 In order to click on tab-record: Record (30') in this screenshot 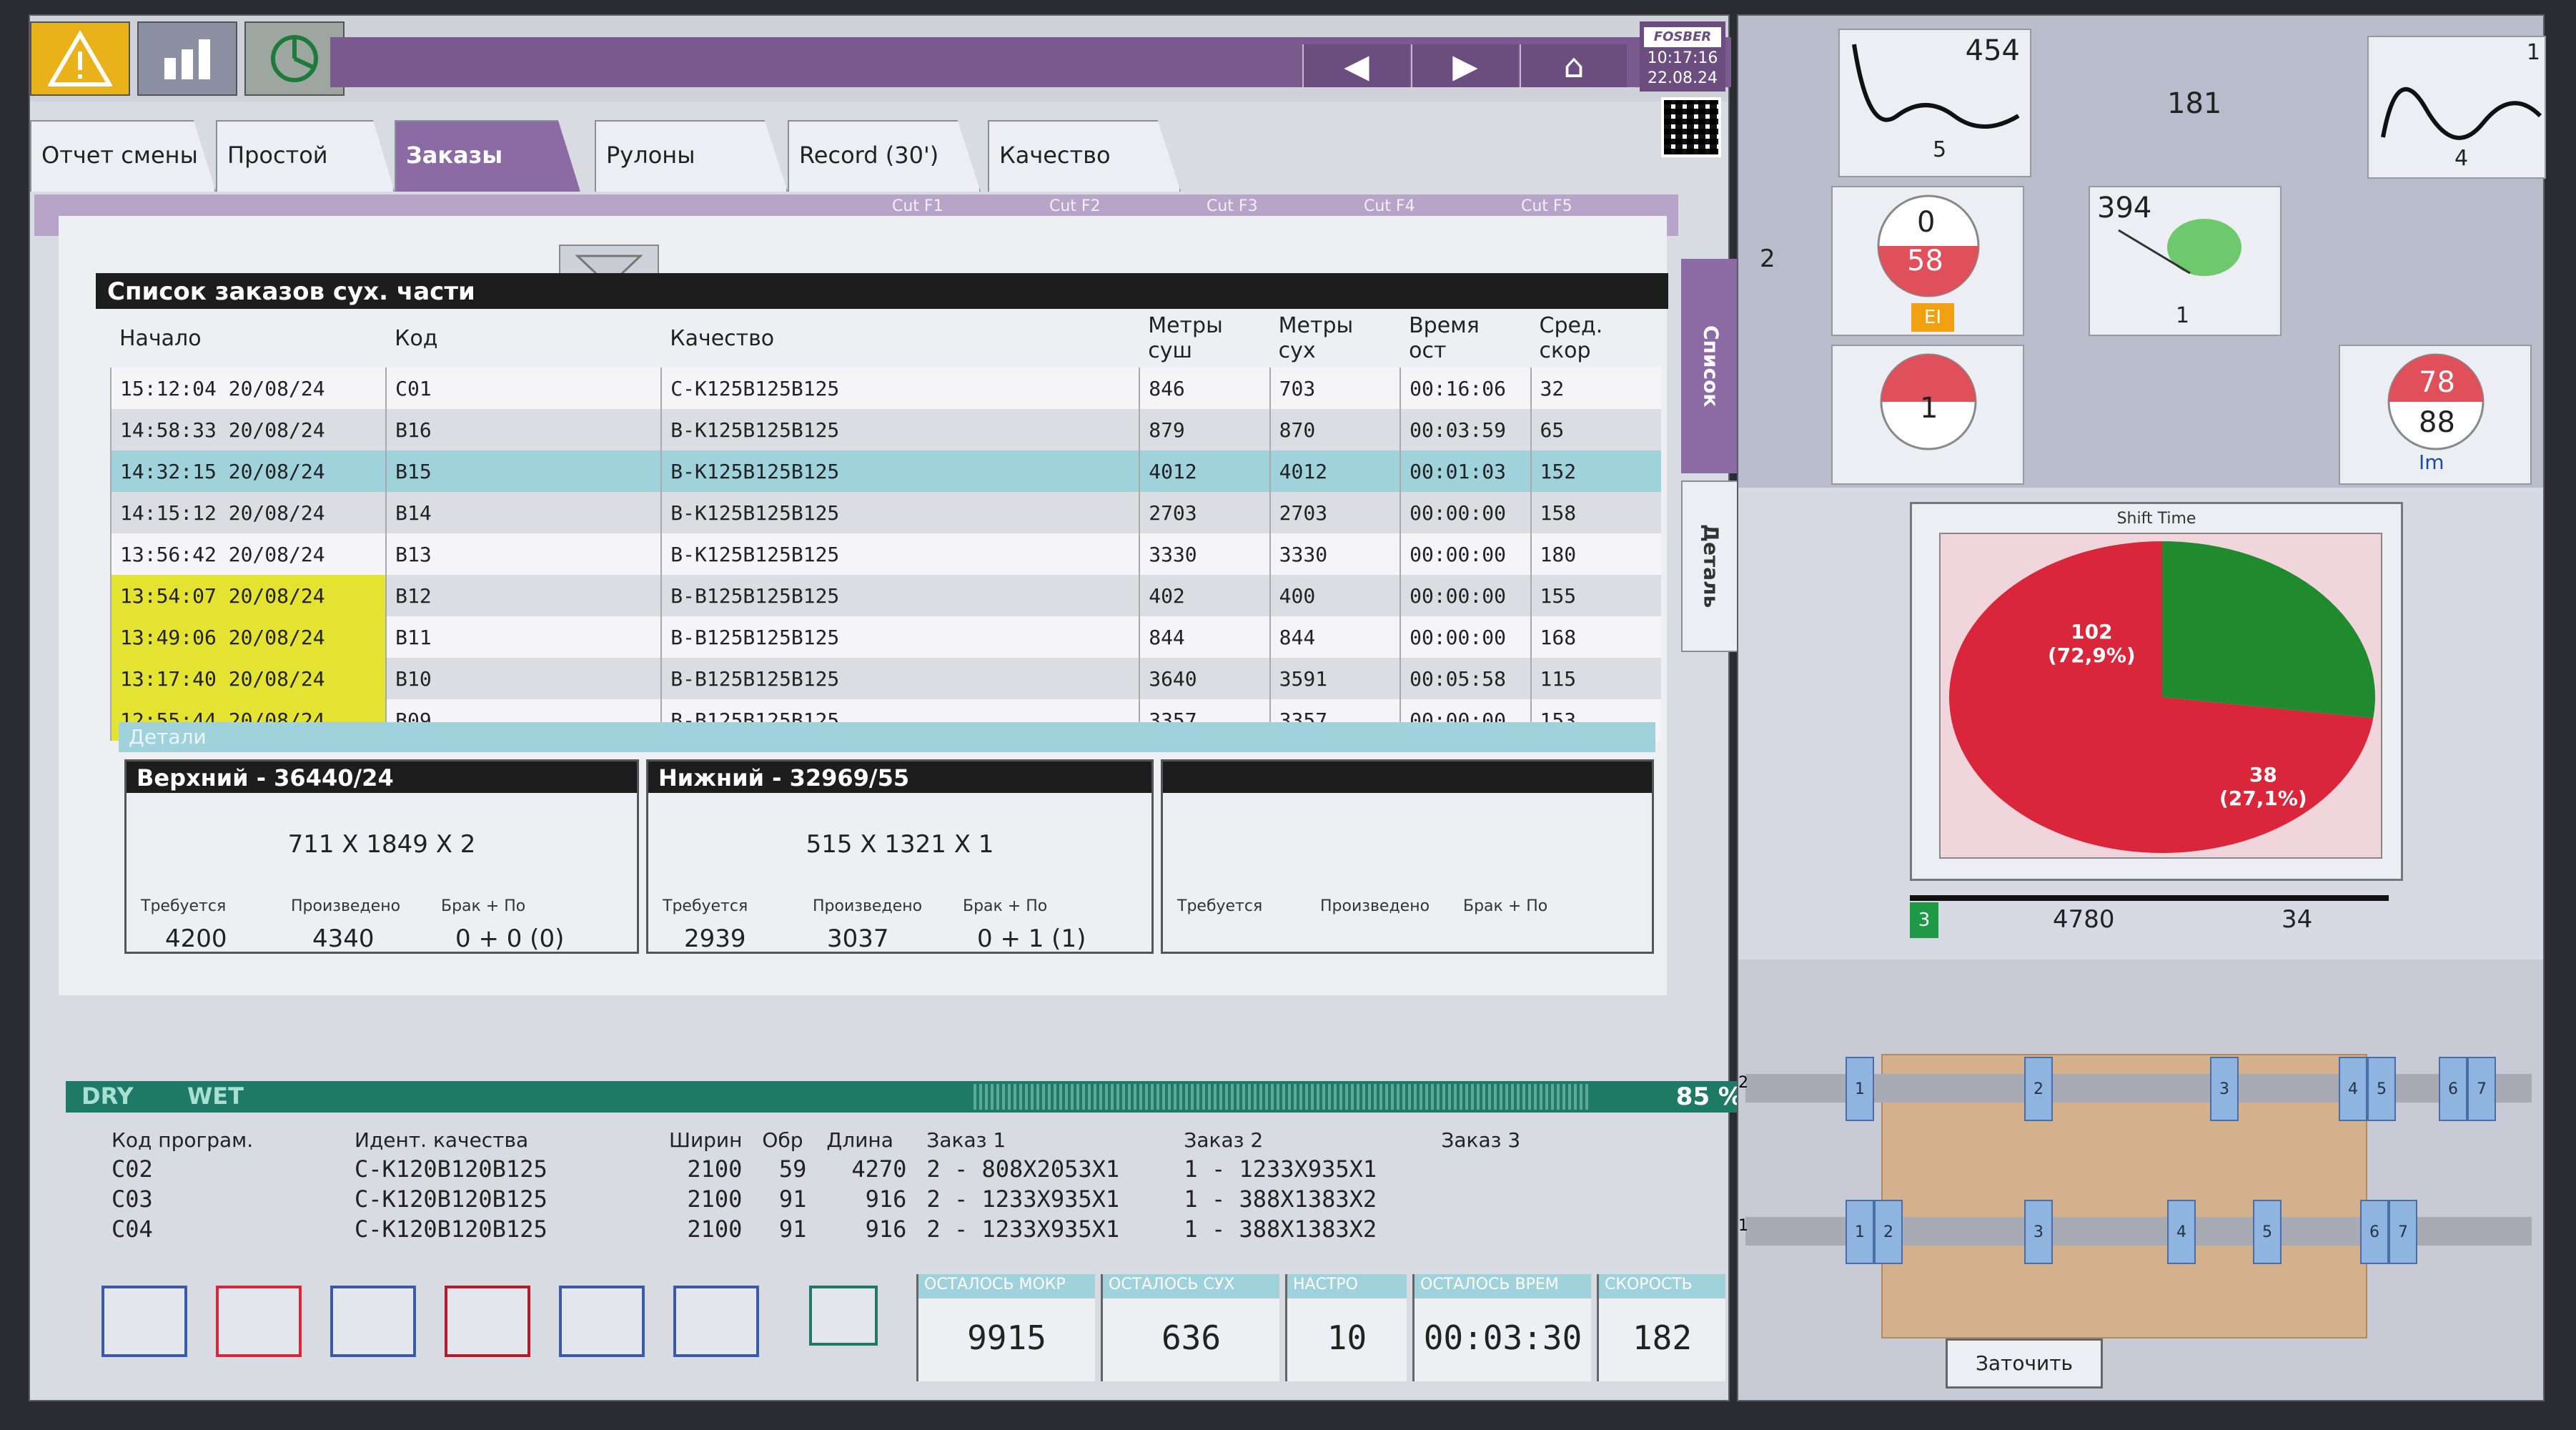, I will do `click(885, 156)`.